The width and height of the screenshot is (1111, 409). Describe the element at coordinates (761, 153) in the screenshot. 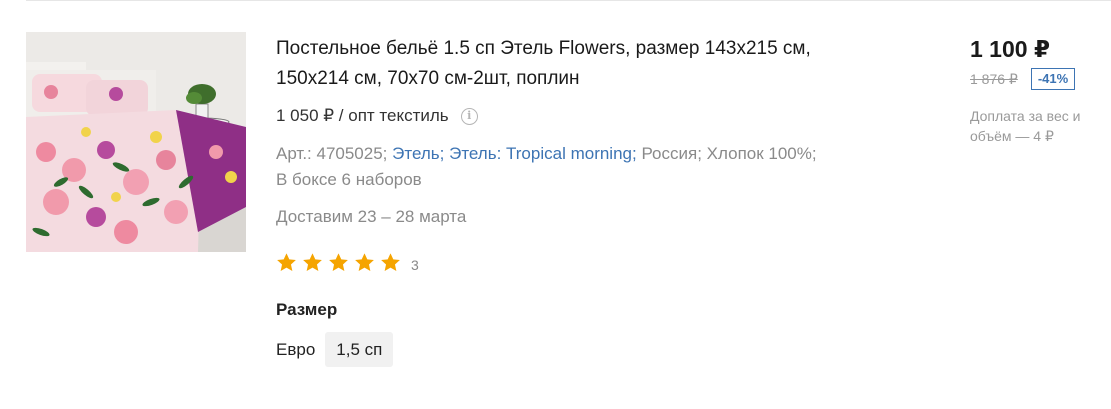

I see `material-text: Хлопок 100%;` at that location.